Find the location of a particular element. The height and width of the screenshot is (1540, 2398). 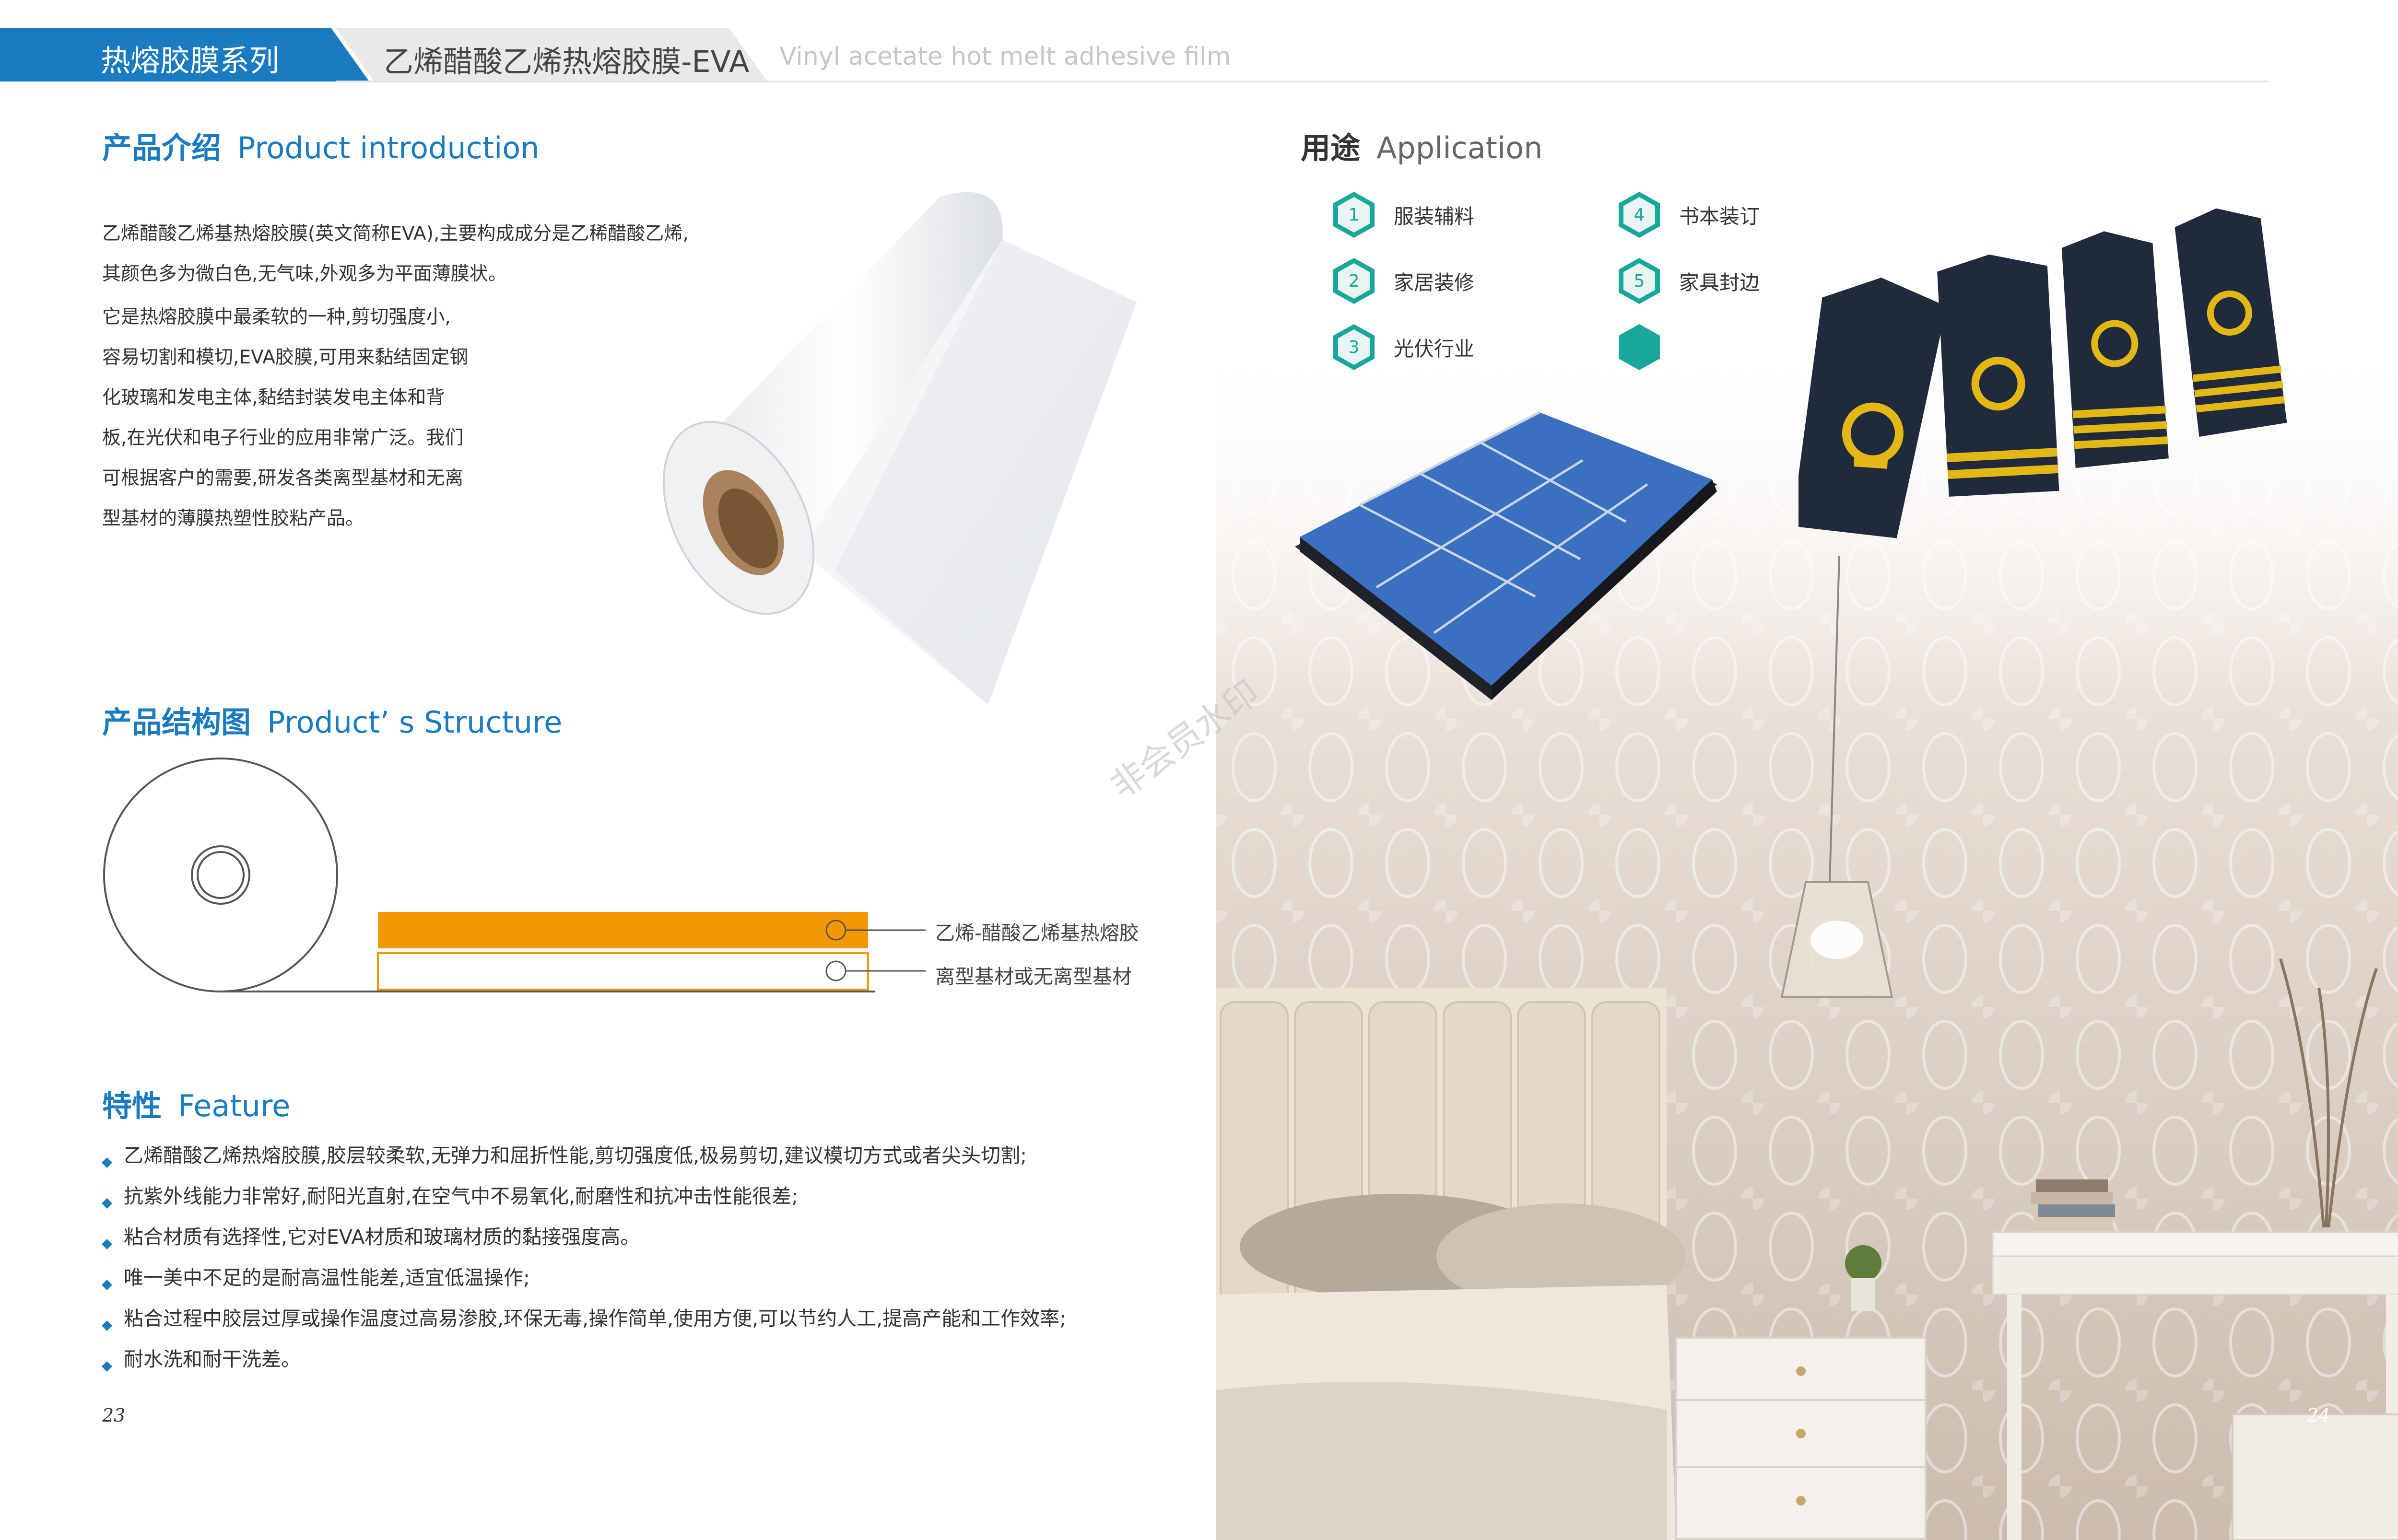

series-label: 热熔胶膜系列 is located at coordinates (191, 60).